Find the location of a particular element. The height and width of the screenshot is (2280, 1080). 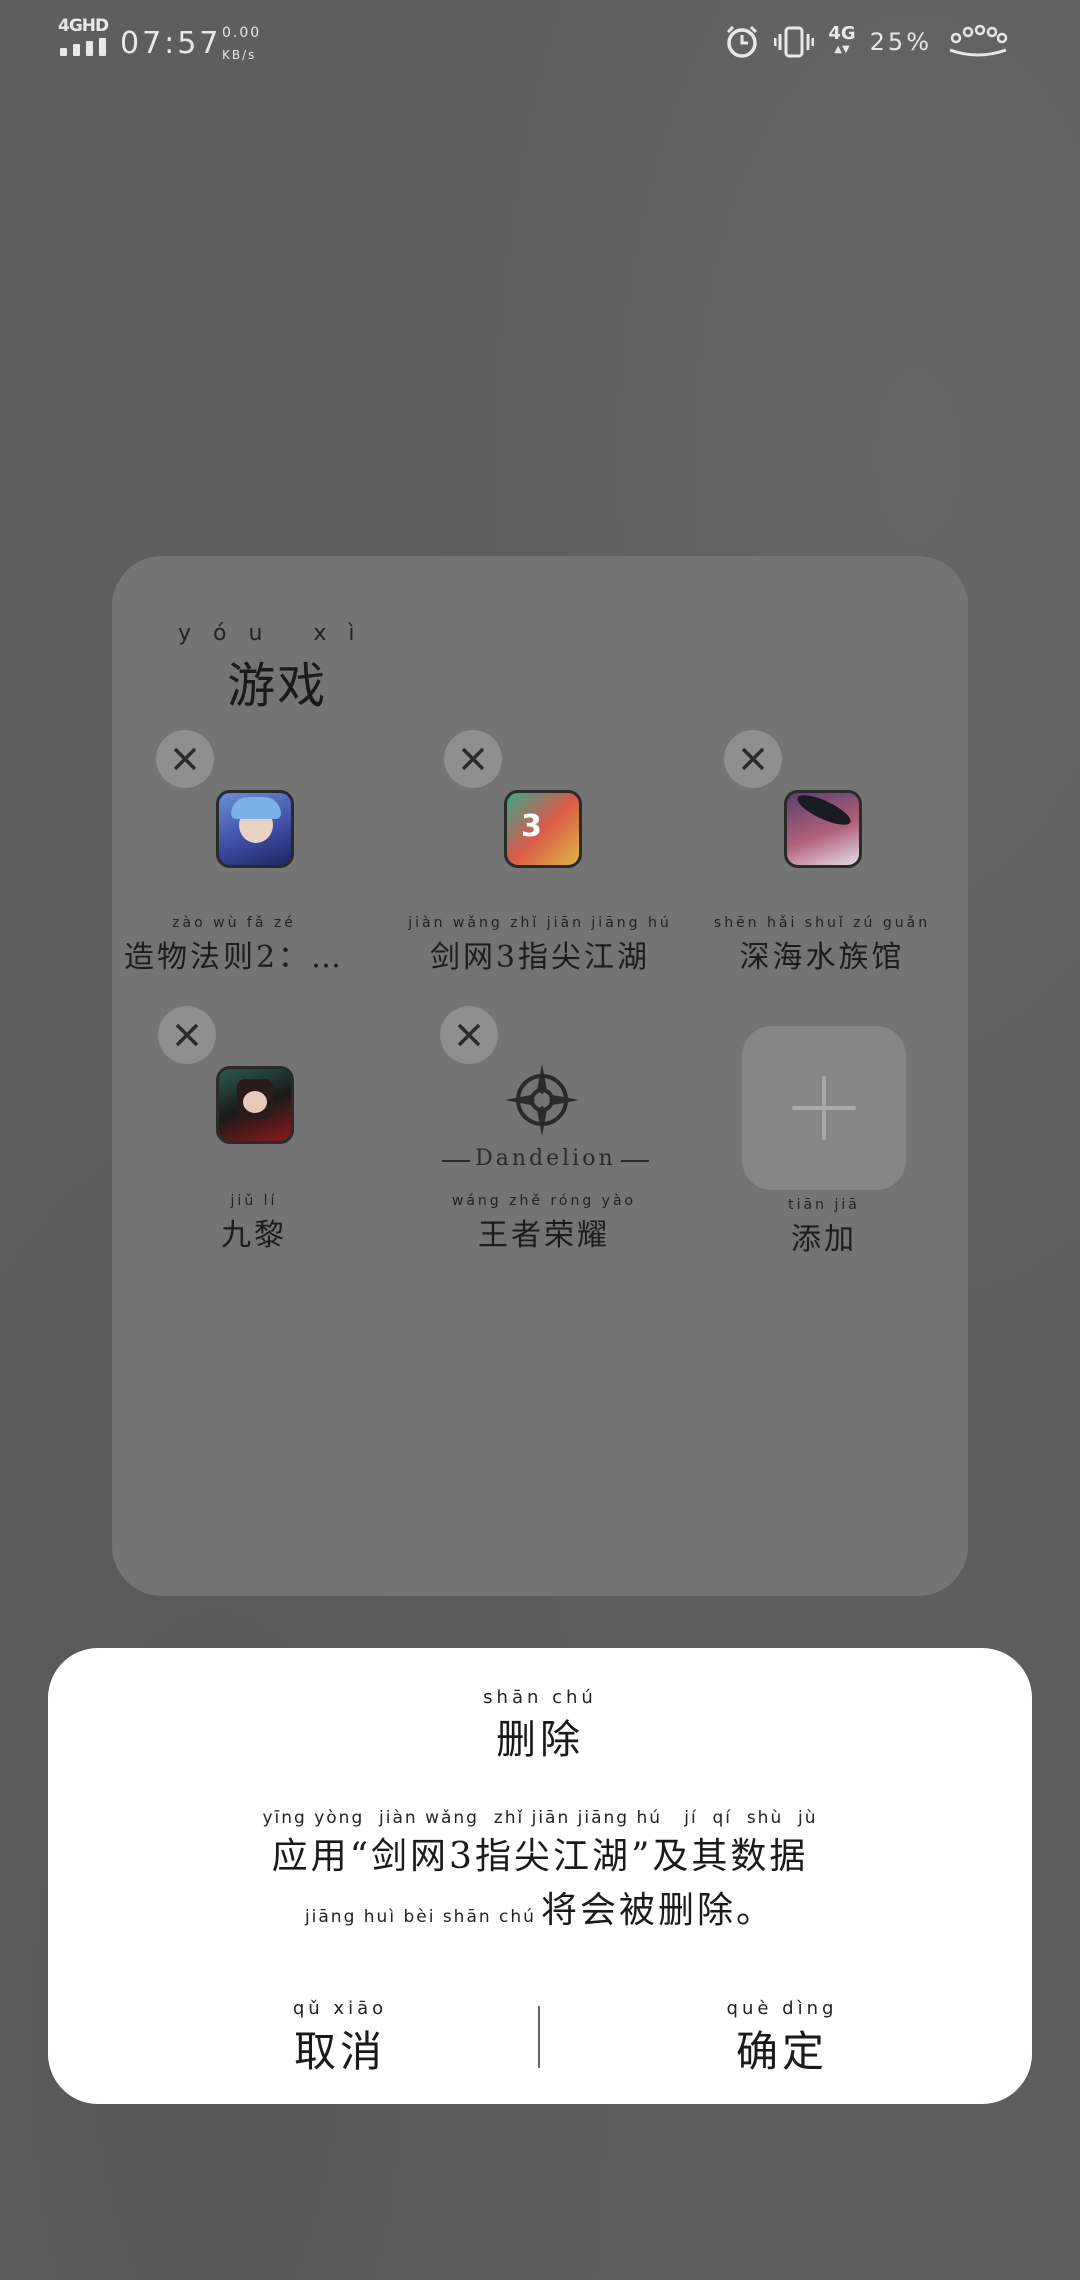

folder-title: yóu xì 游戏 is located at coordinates (277, 669).